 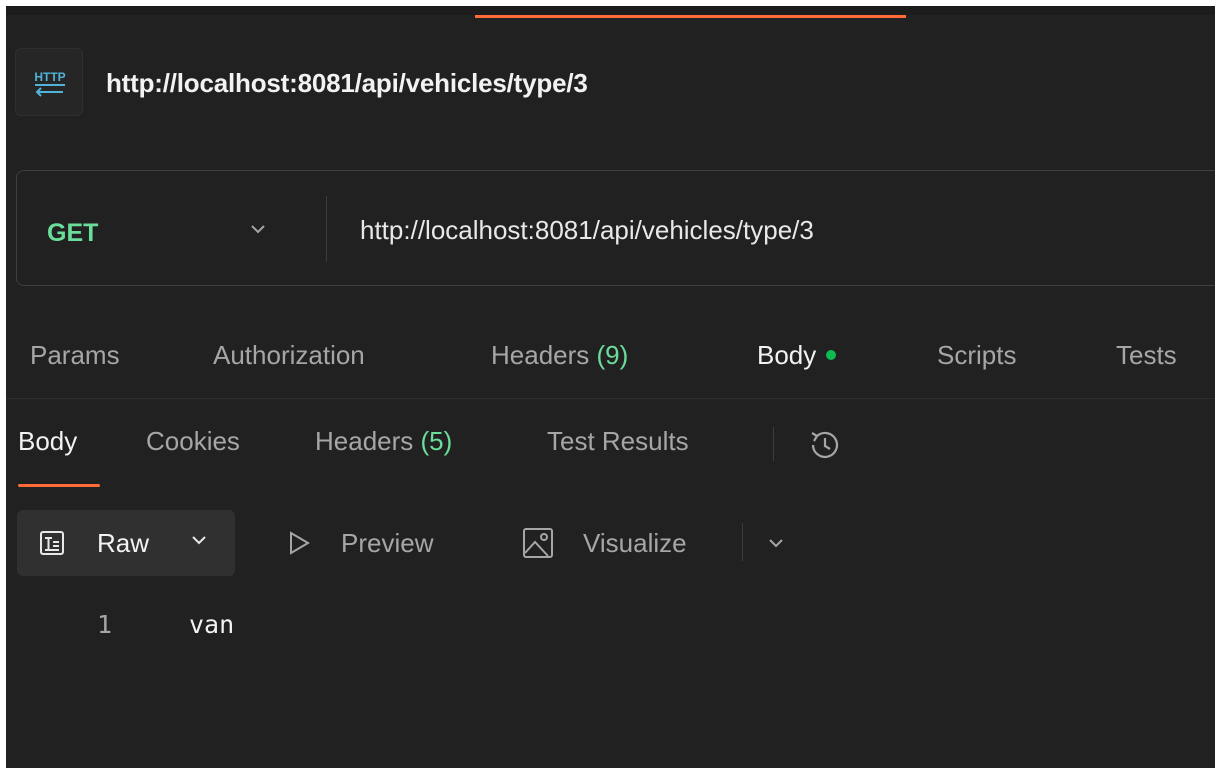 I want to click on tab-label: Authorization, so click(x=289, y=355).